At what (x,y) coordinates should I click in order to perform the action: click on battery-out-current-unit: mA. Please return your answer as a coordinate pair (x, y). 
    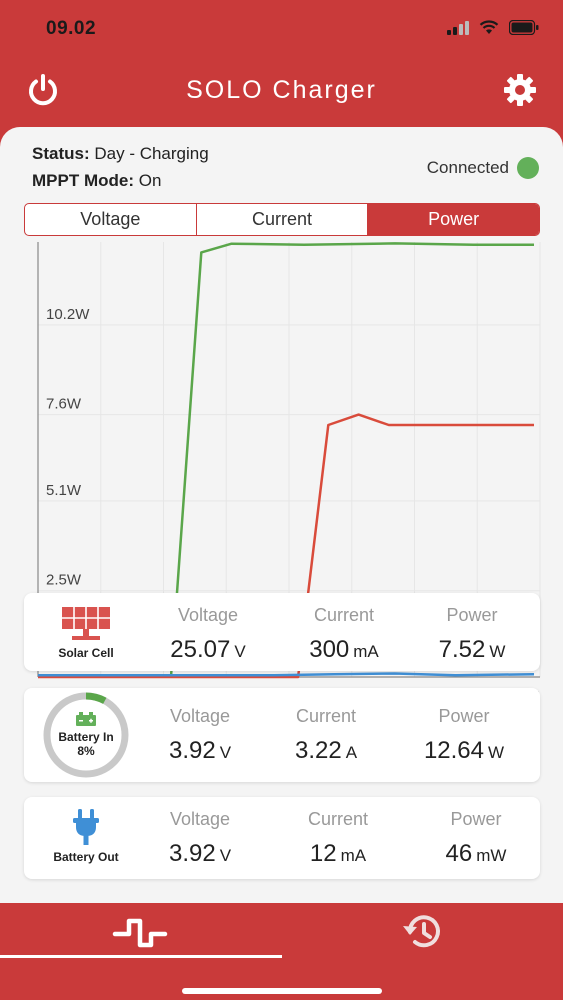
    Looking at the image, I should click on (353, 855).